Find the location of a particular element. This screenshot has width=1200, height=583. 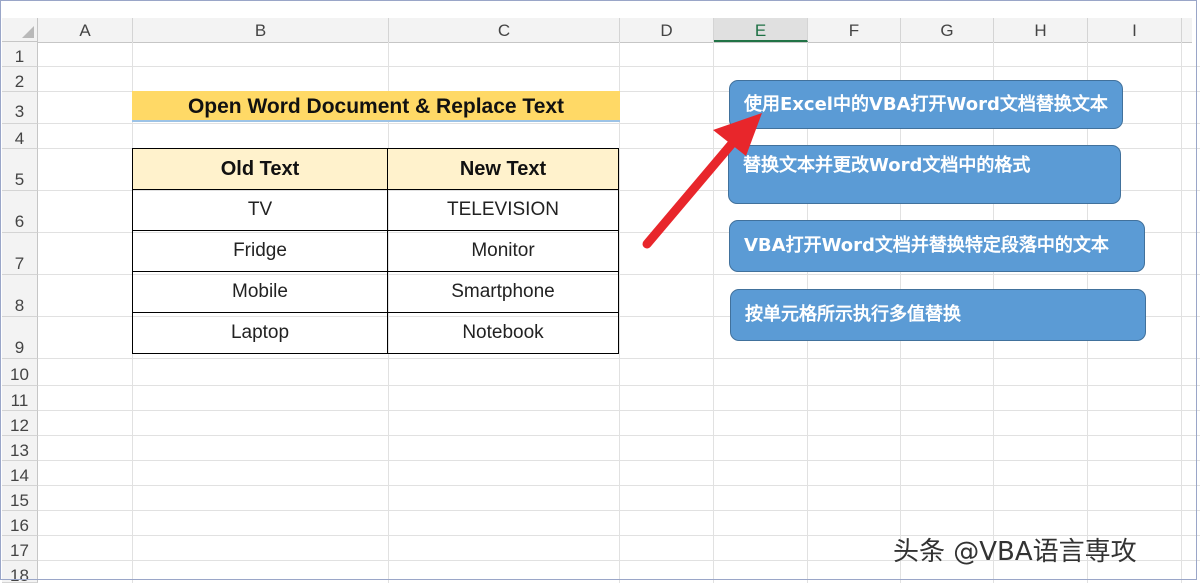

row-header-2: 2 is located at coordinates (20, 79).